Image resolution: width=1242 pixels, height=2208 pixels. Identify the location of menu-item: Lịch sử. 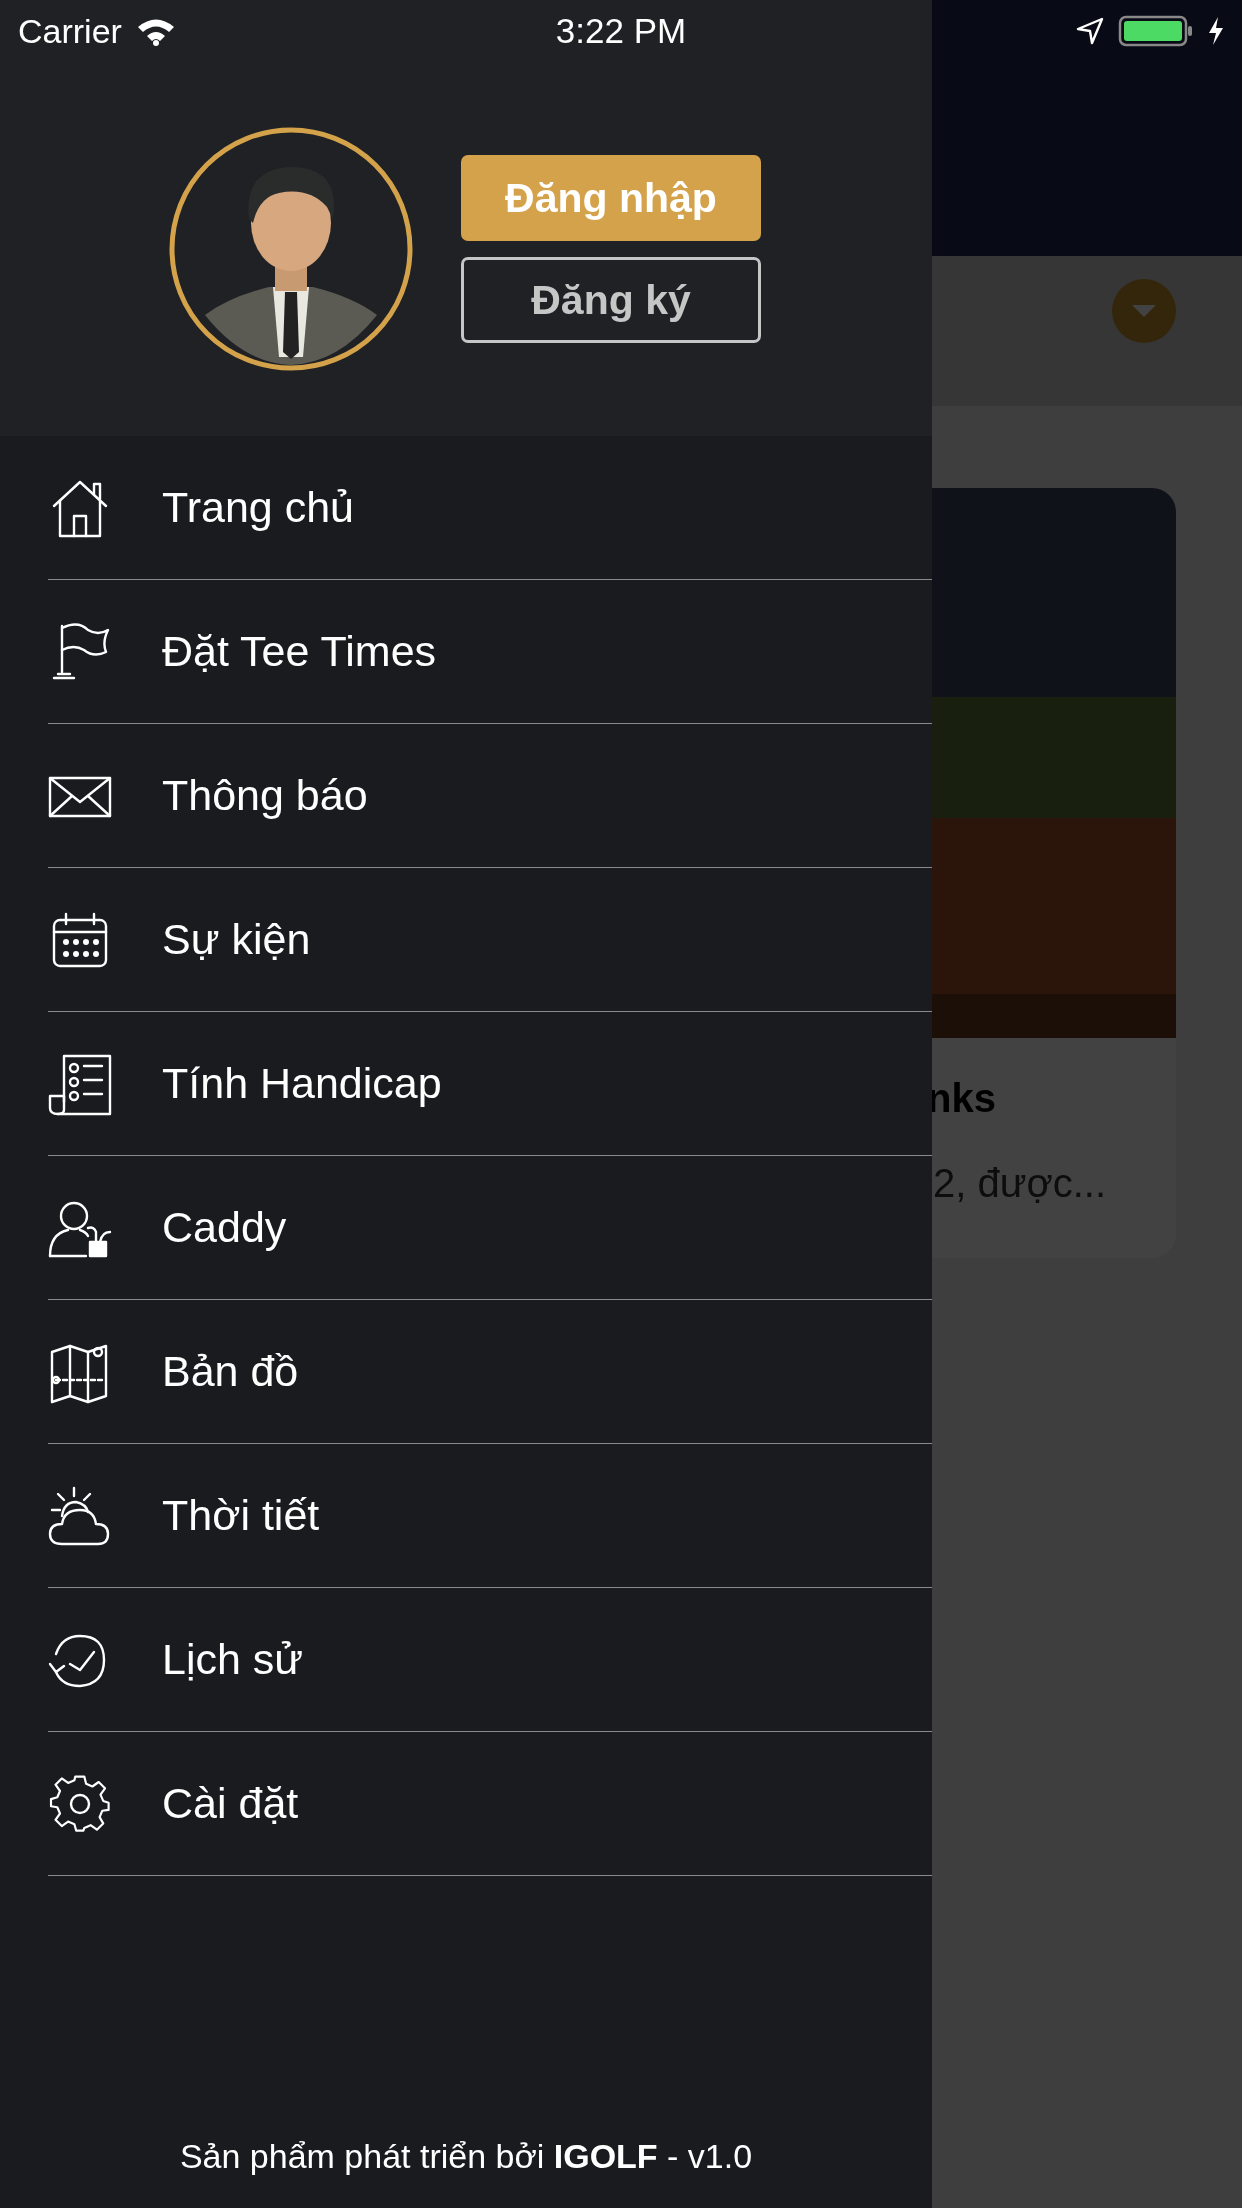
(490, 1660).